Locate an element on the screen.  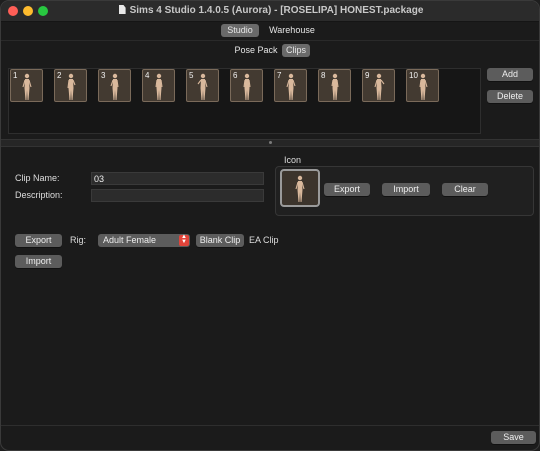
clip-thumbnail-6: 6 is located at coordinates (246, 85).